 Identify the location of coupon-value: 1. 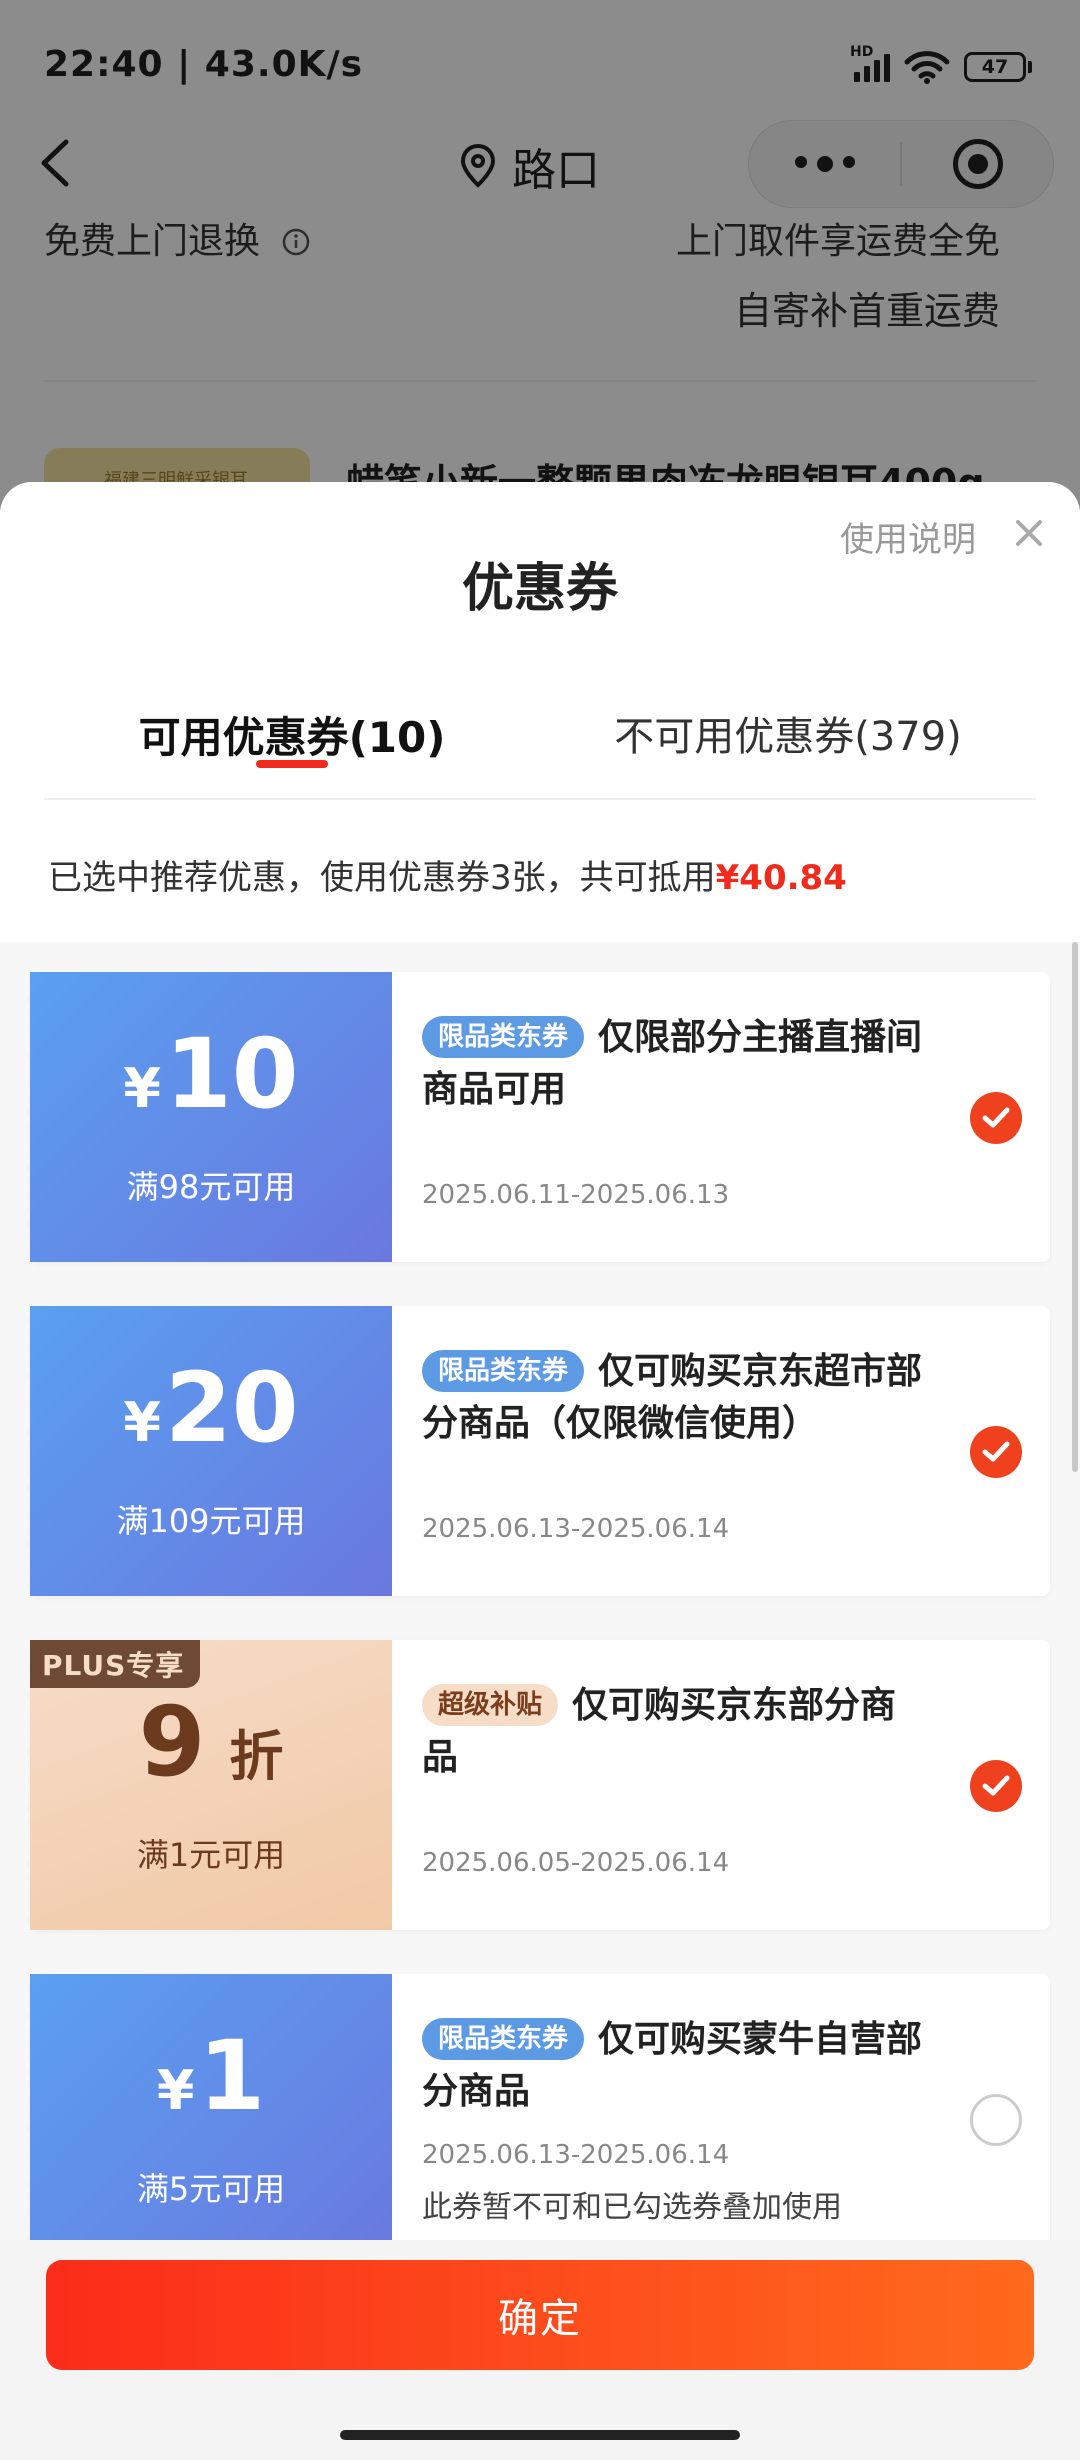
(232, 2076).